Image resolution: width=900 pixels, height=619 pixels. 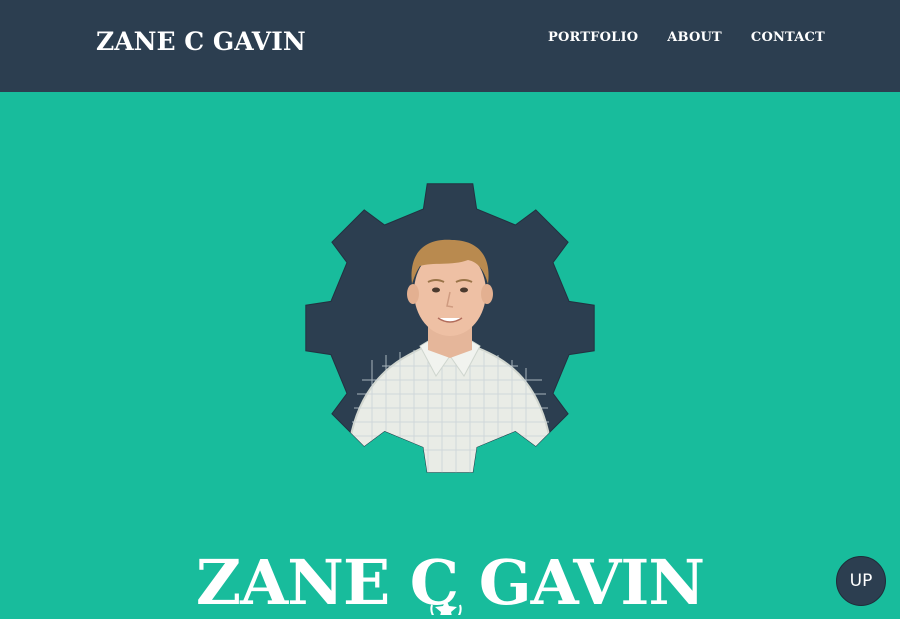 What do you see at coordinates (788, 37) in the screenshot?
I see `nav-link-contact: CONTACT` at bounding box center [788, 37].